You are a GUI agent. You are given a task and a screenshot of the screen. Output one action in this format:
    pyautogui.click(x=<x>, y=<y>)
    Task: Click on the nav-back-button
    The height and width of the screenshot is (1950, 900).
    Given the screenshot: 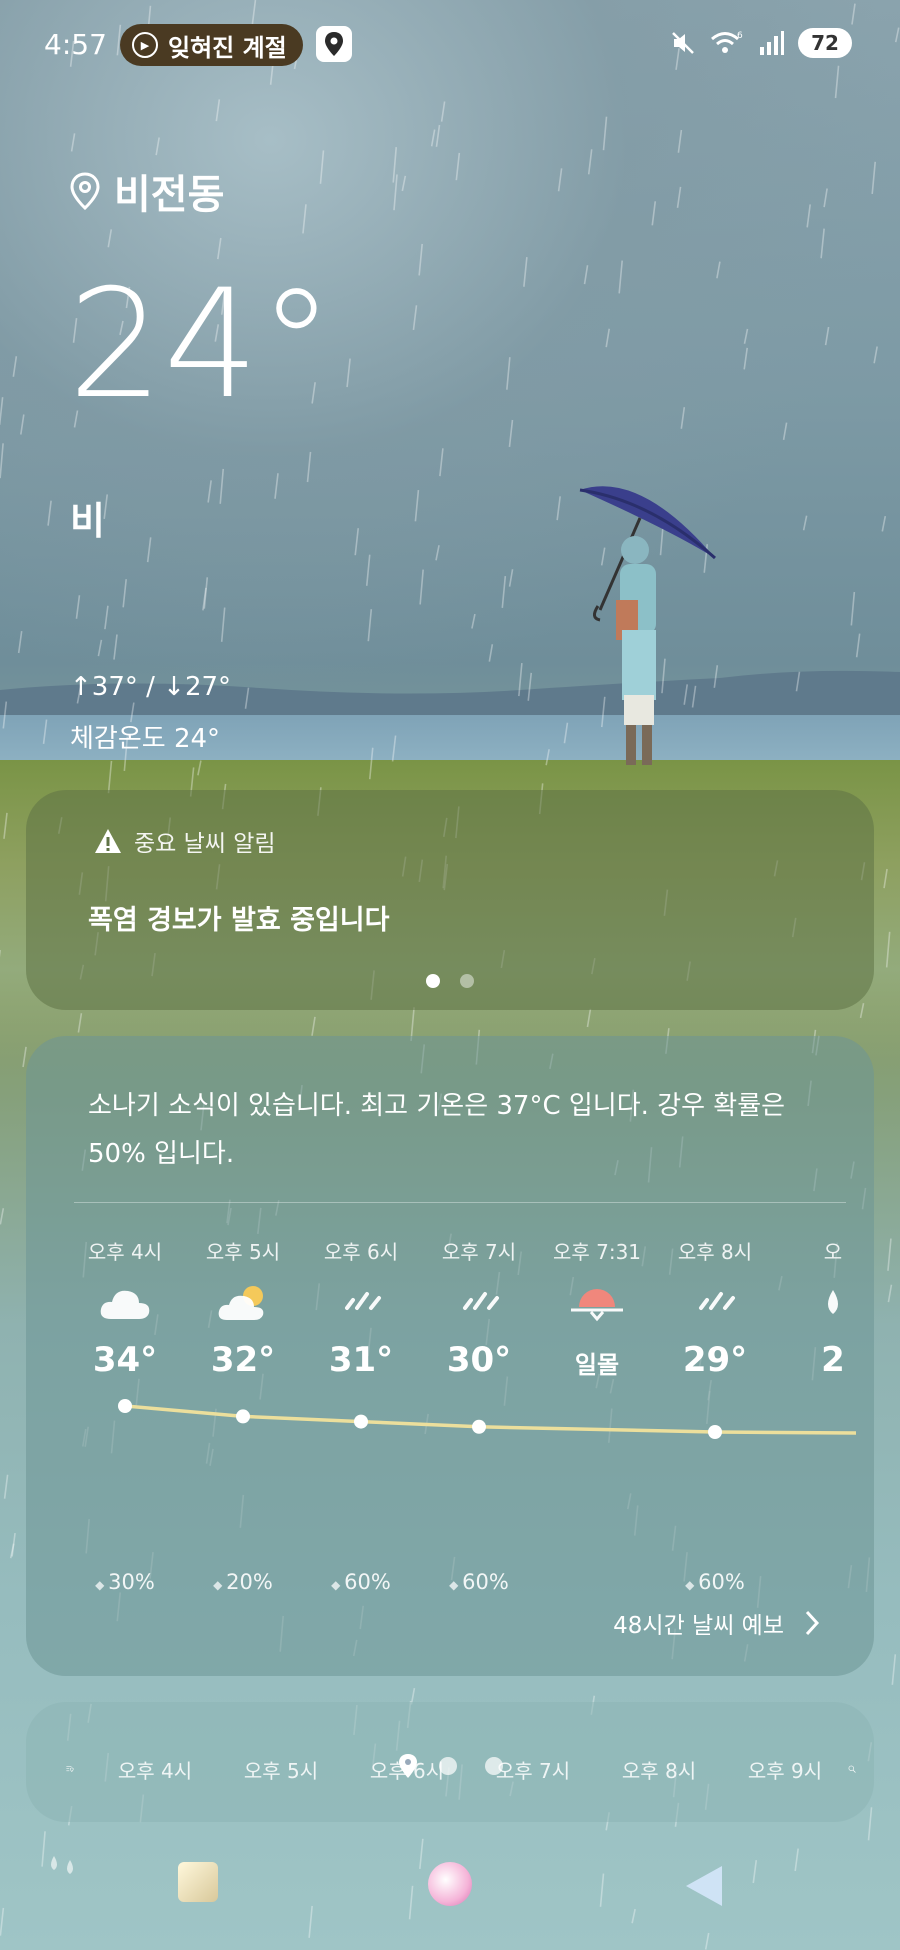 What is the action you would take?
    pyautogui.click(x=704, y=1886)
    